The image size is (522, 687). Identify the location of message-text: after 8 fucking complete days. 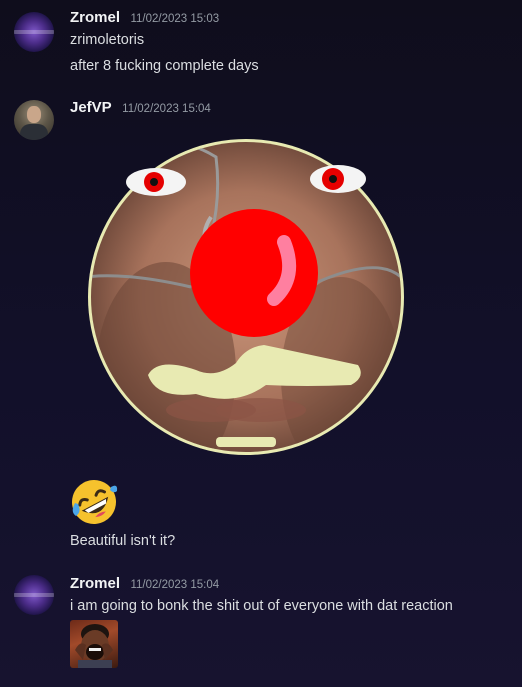
(164, 66).